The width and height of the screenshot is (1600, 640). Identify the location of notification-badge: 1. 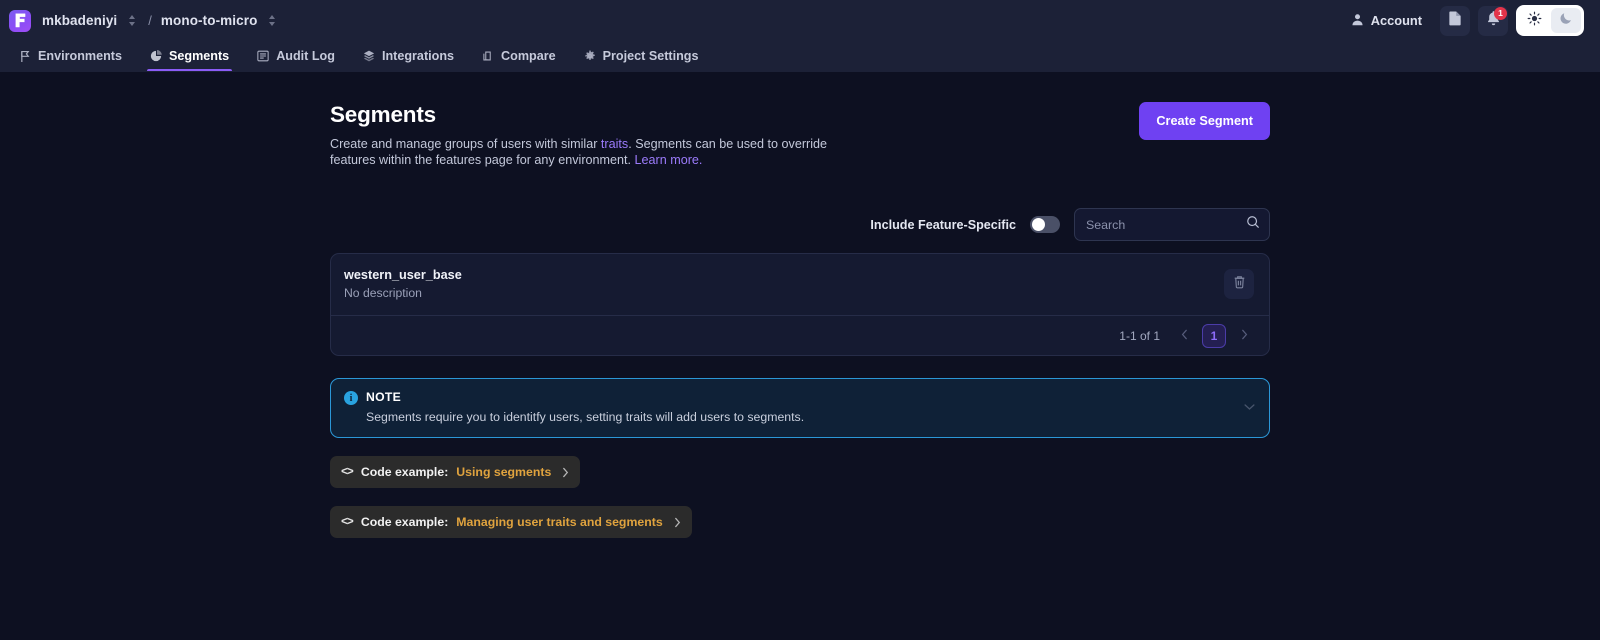
(1500, 13).